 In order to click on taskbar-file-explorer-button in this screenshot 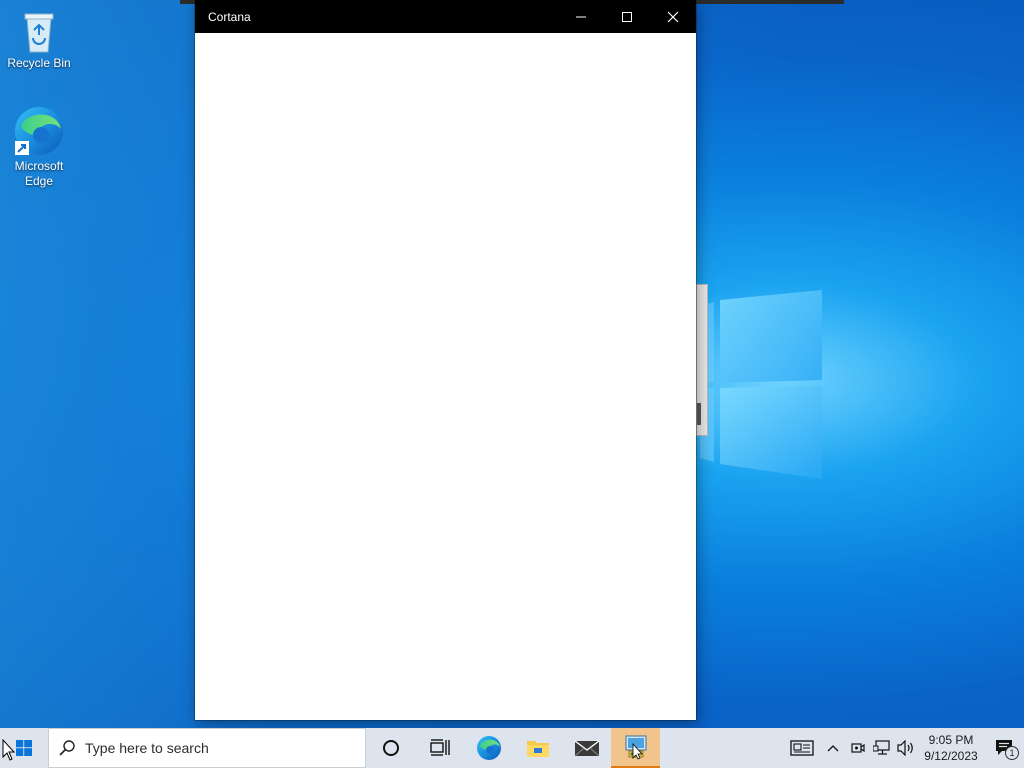, I will do `click(537, 748)`.